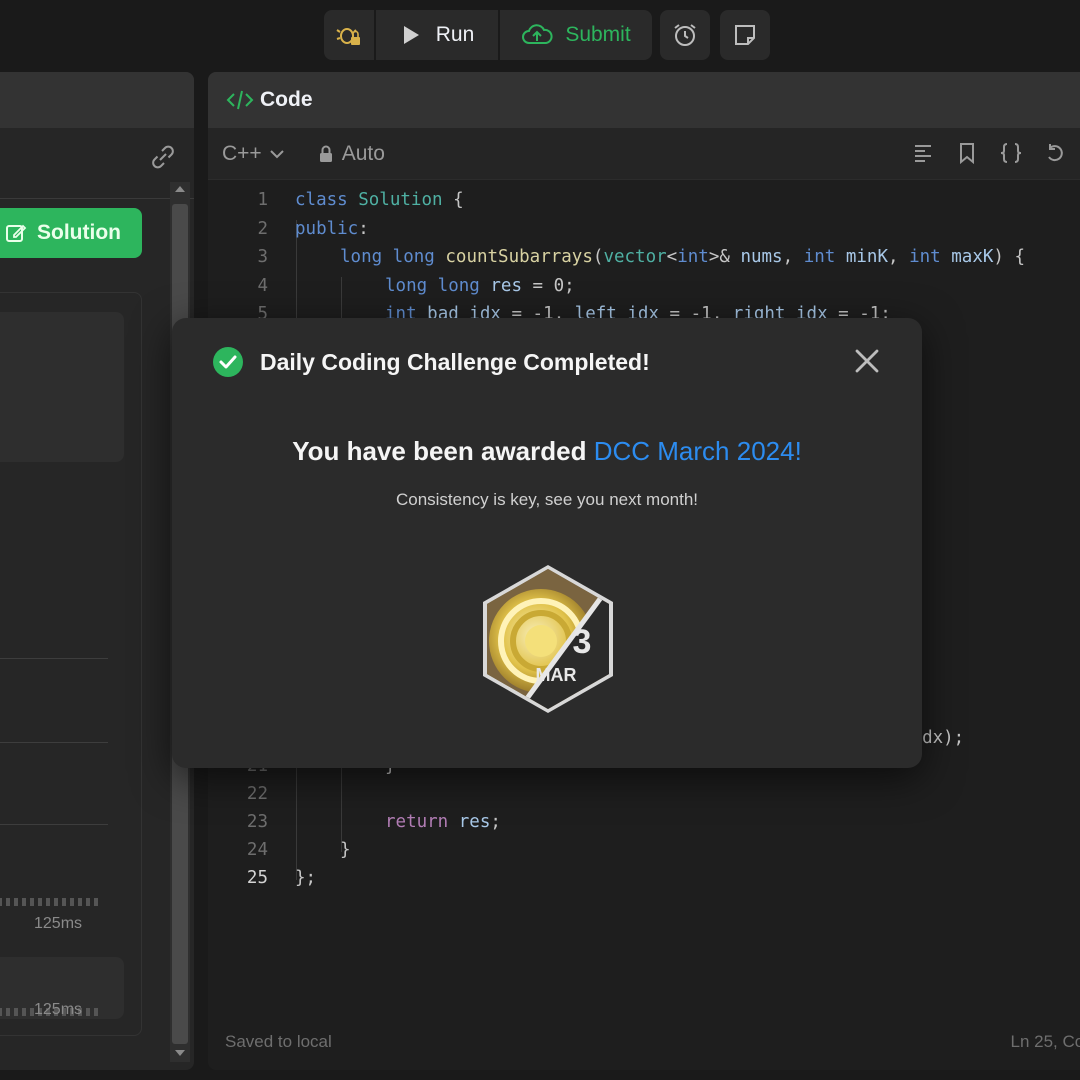 This screenshot has height=1080, width=1080. I want to click on line-number: 24, so click(257, 850).